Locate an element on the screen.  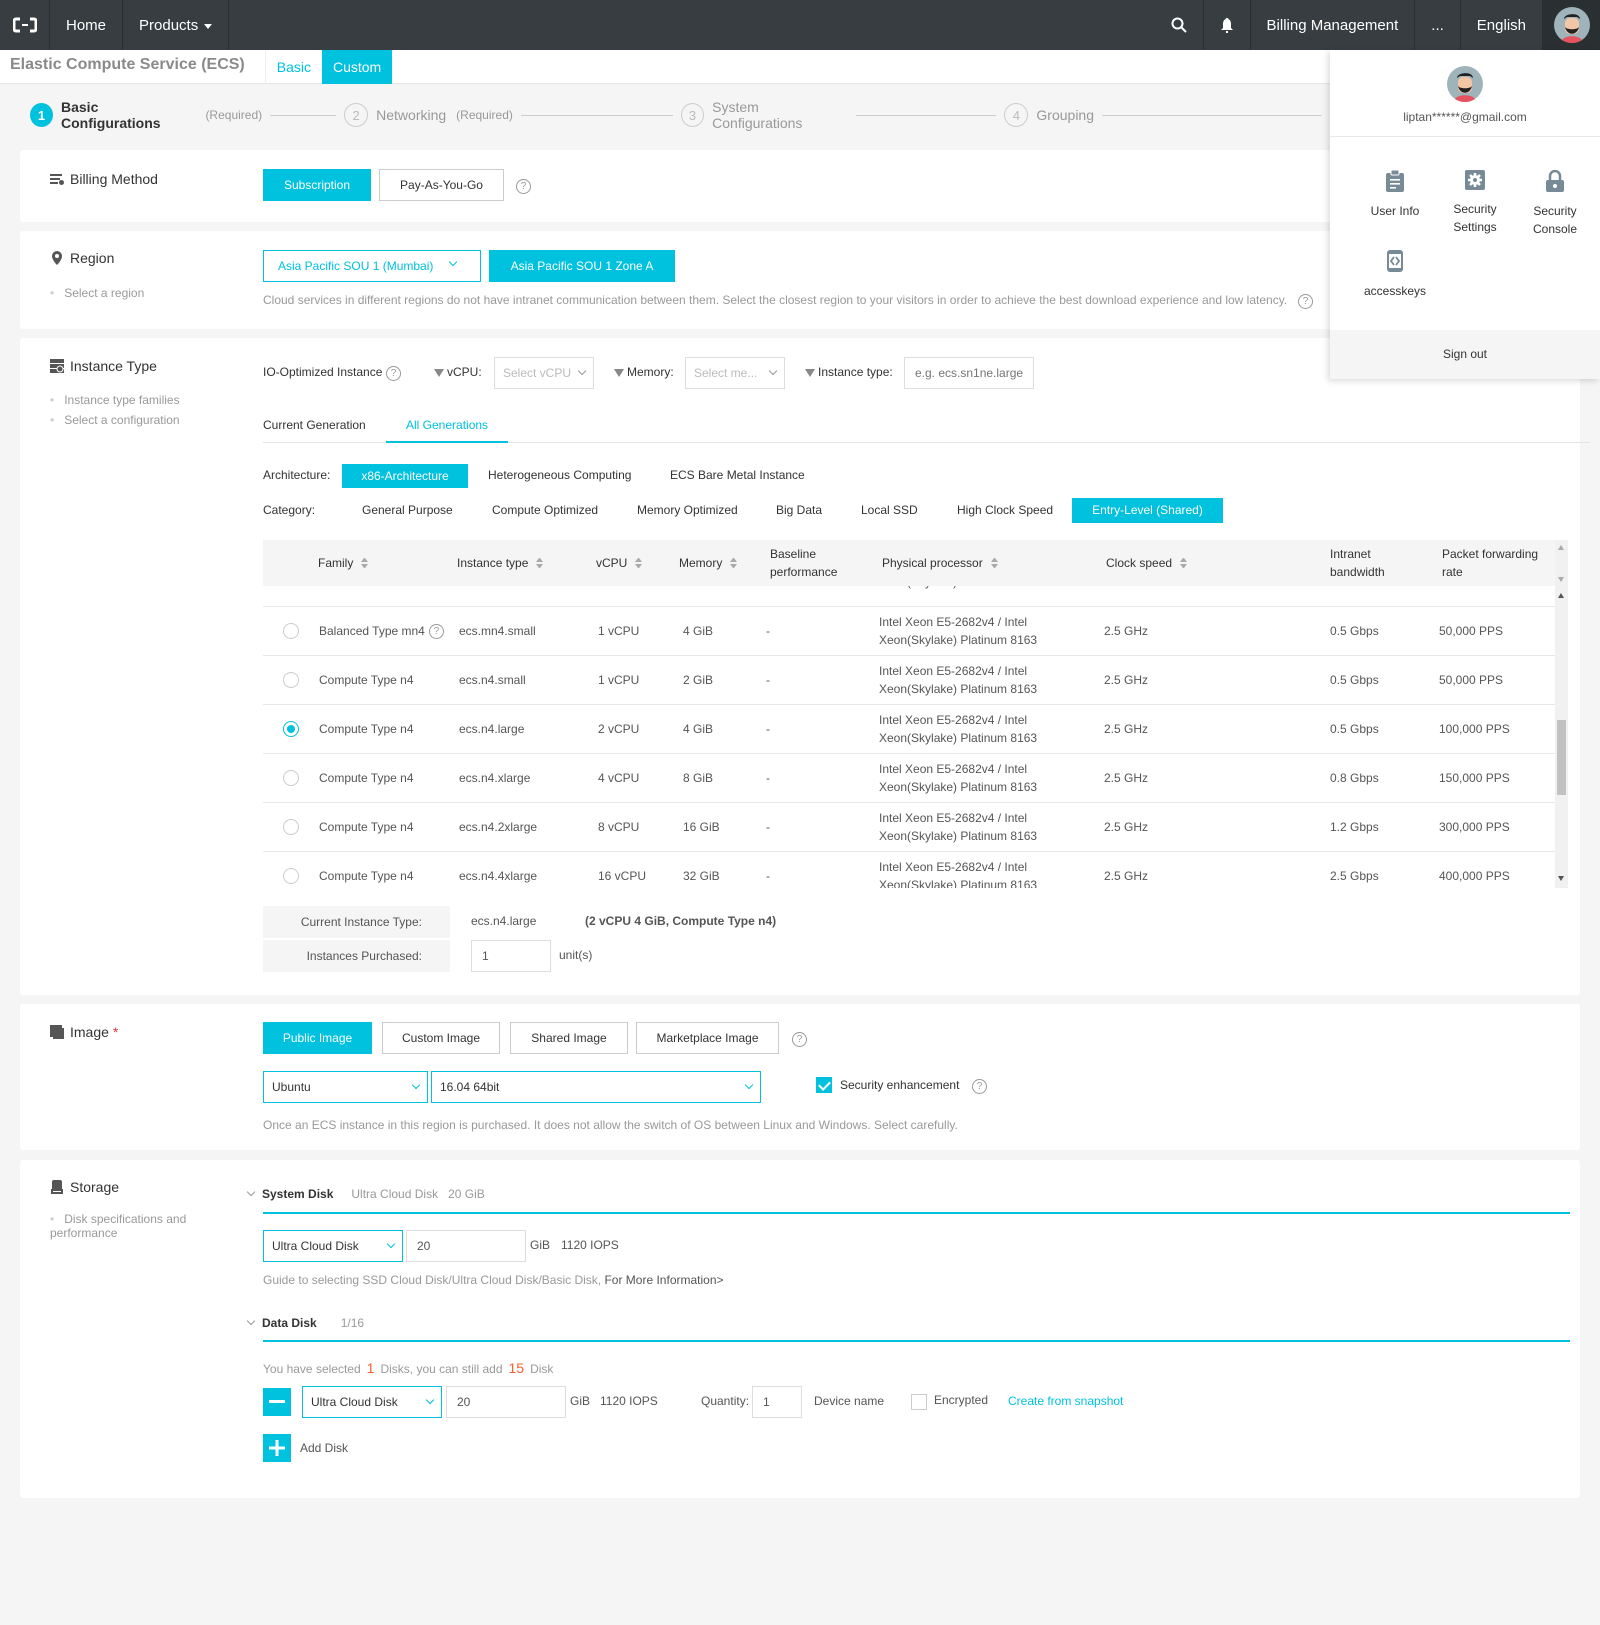
data-disk-type-select: Ultra Cloud Disk is located at coordinates (372, 1402).